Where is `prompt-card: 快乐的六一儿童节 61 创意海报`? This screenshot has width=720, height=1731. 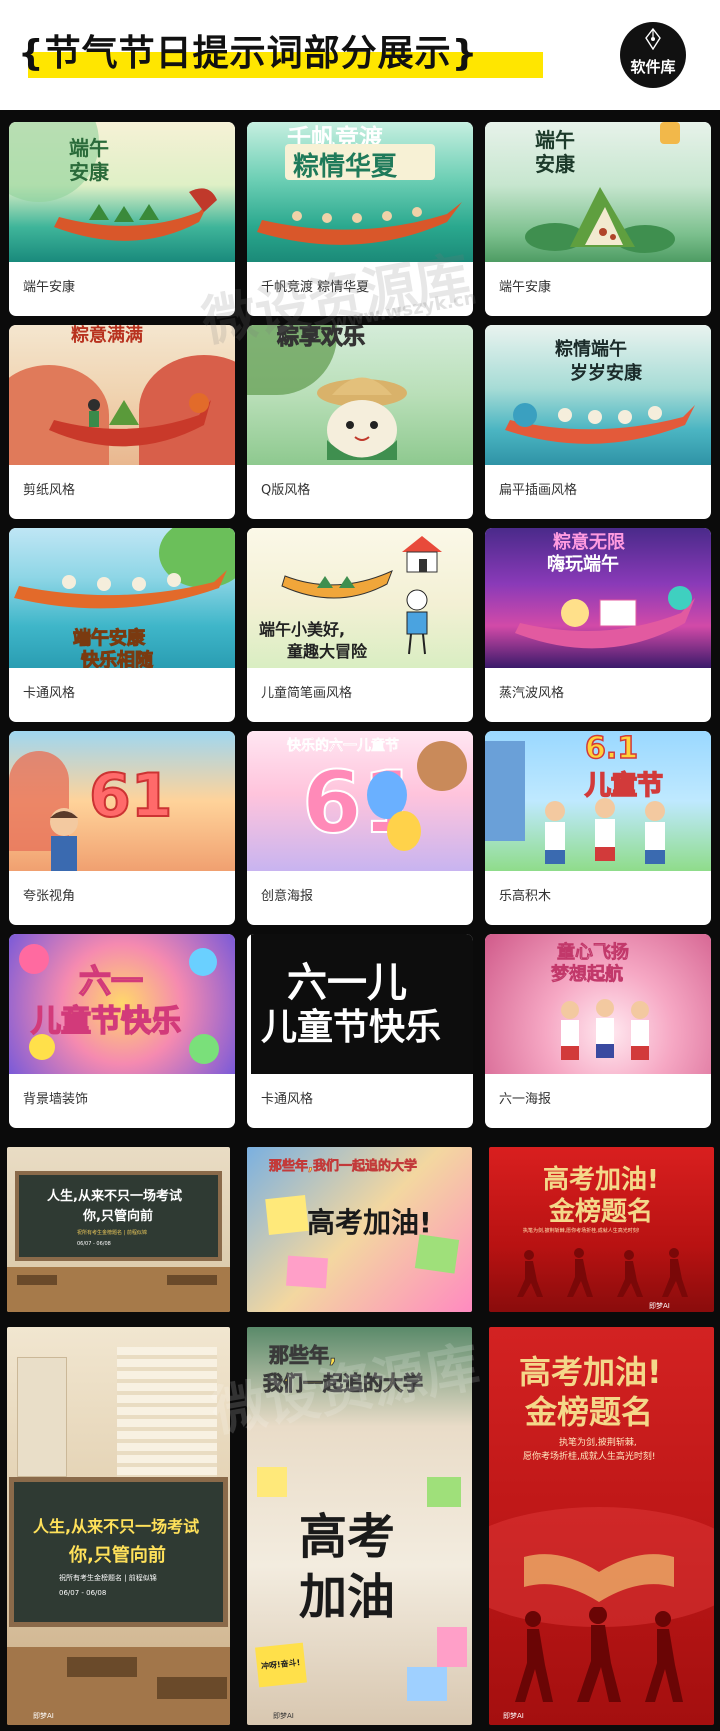 prompt-card: 快乐的六一儿童节 61 创意海报 is located at coordinates (360, 828).